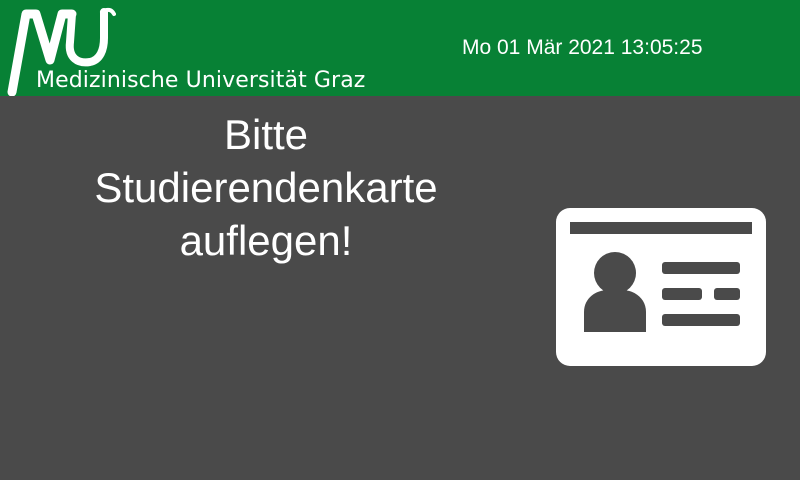  Describe the element at coordinates (266, 240) in the screenshot. I see `instruction-line-3: auflegen!` at that location.